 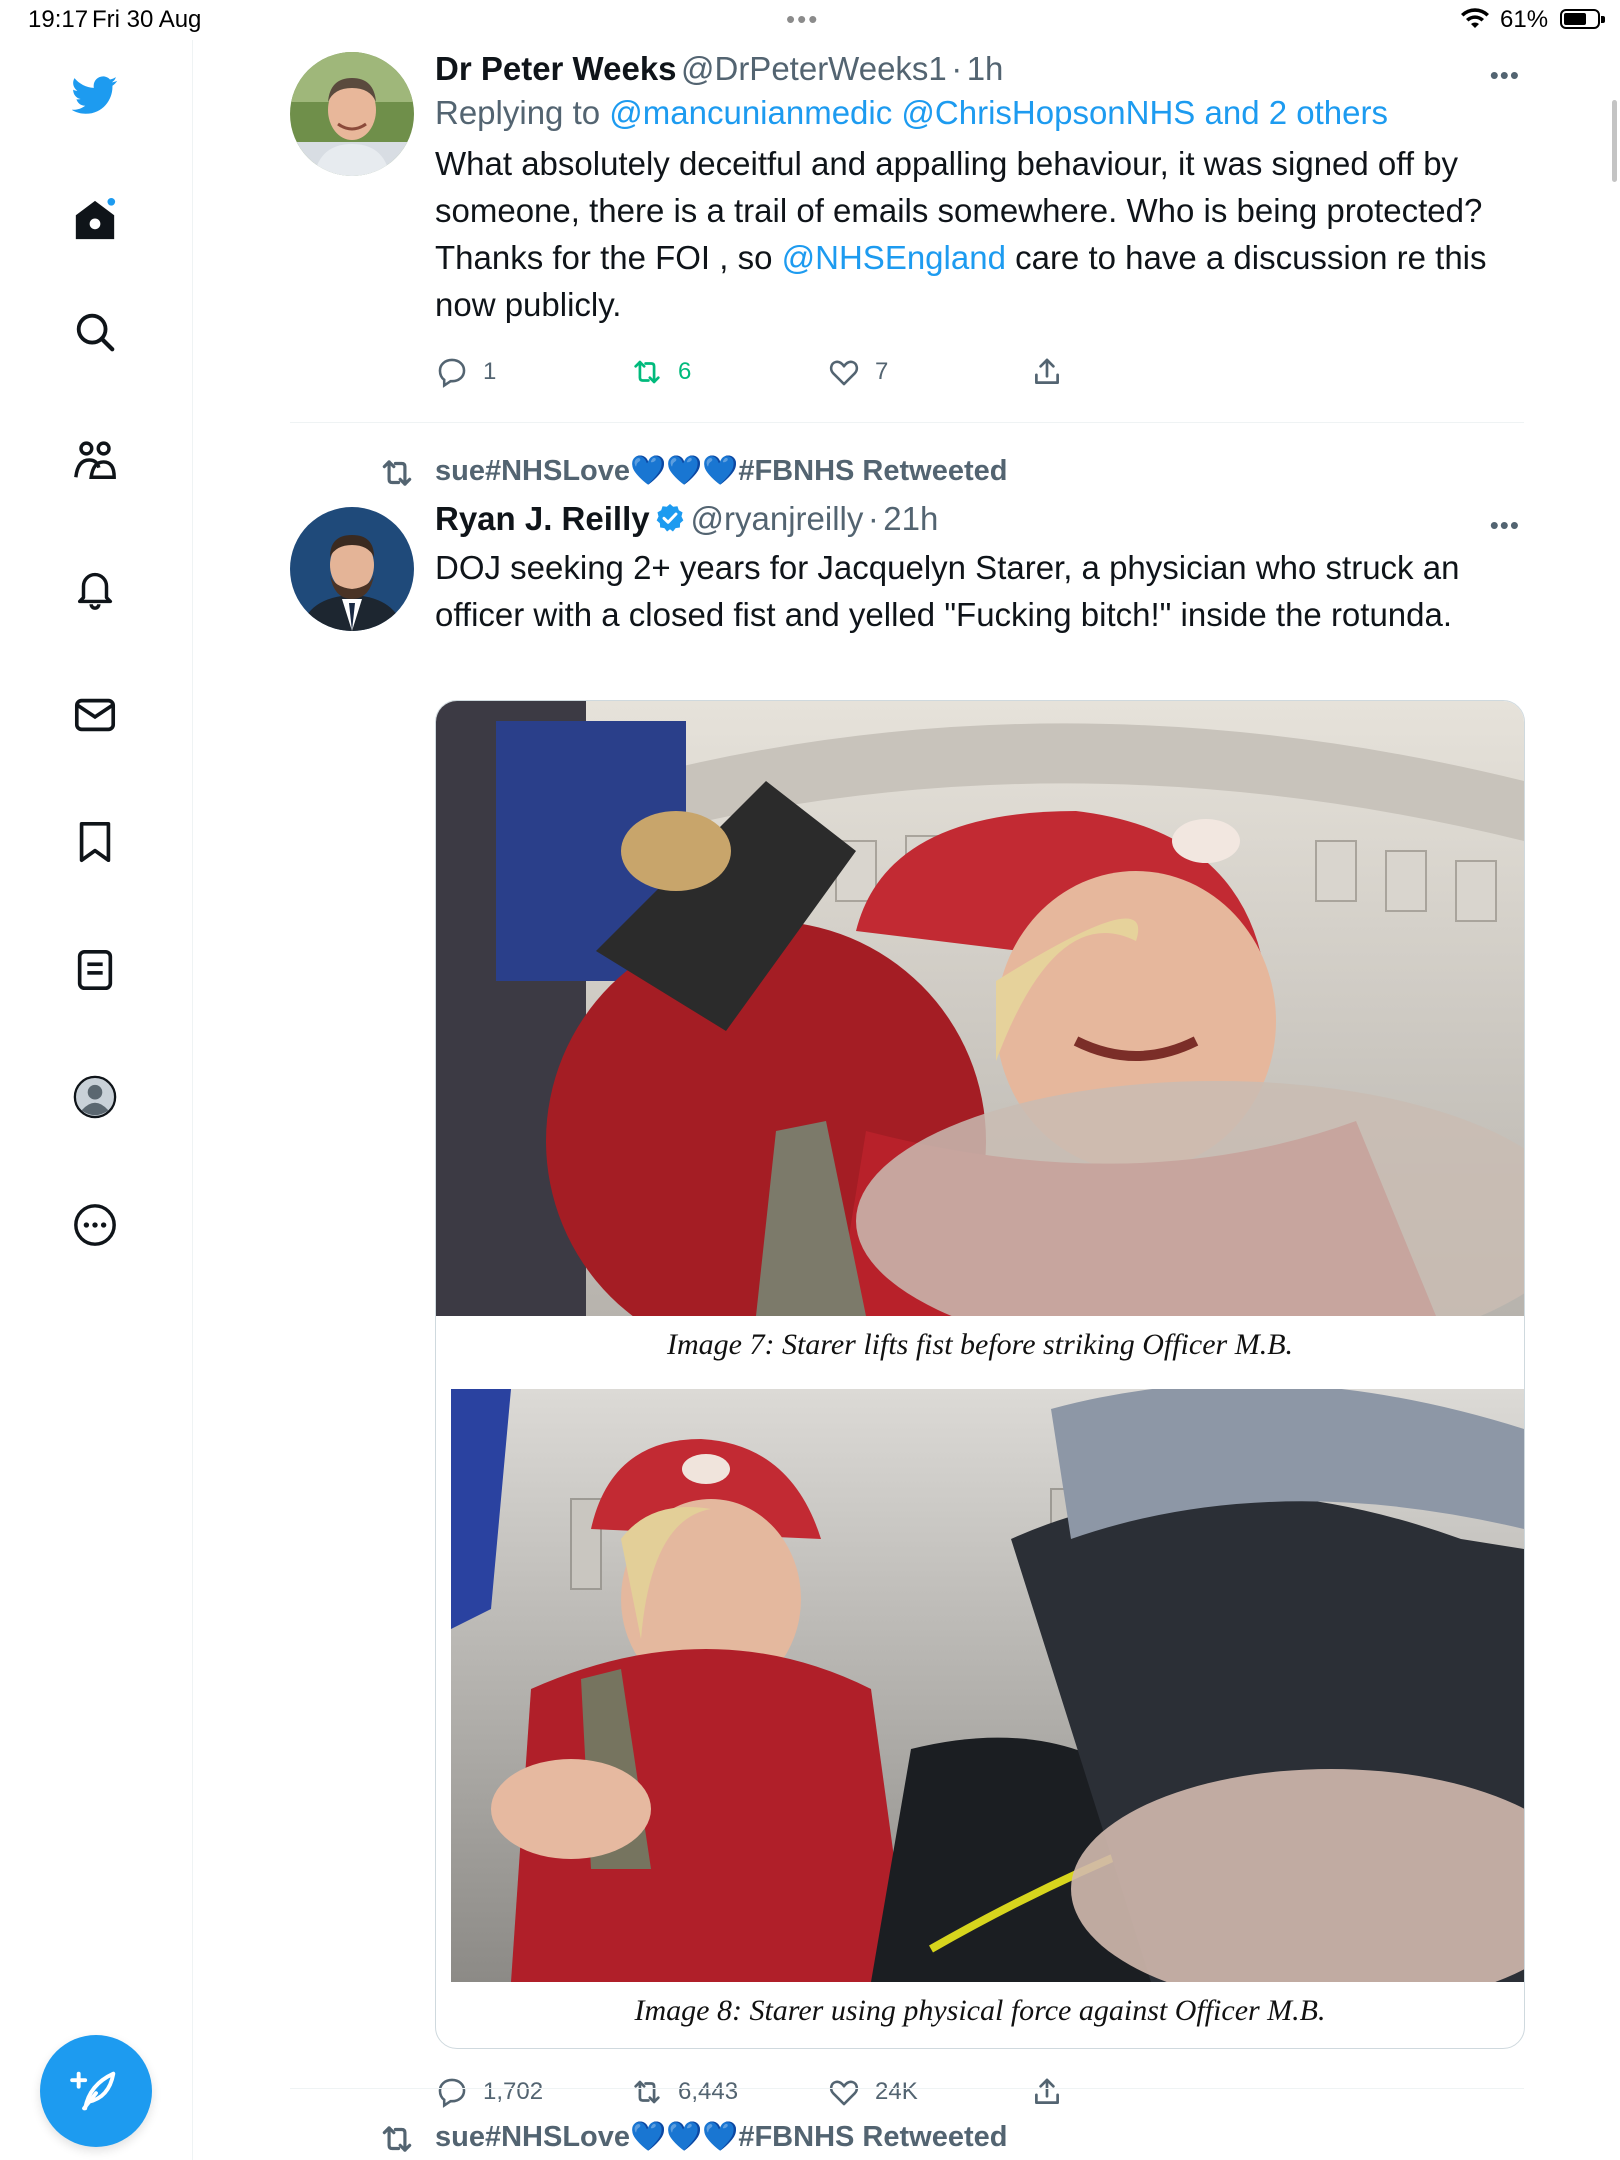 I want to click on tweet-header: Dr Peter Weeks @DrPeterWeeks1 · 1h, so click(x=719, y=69).